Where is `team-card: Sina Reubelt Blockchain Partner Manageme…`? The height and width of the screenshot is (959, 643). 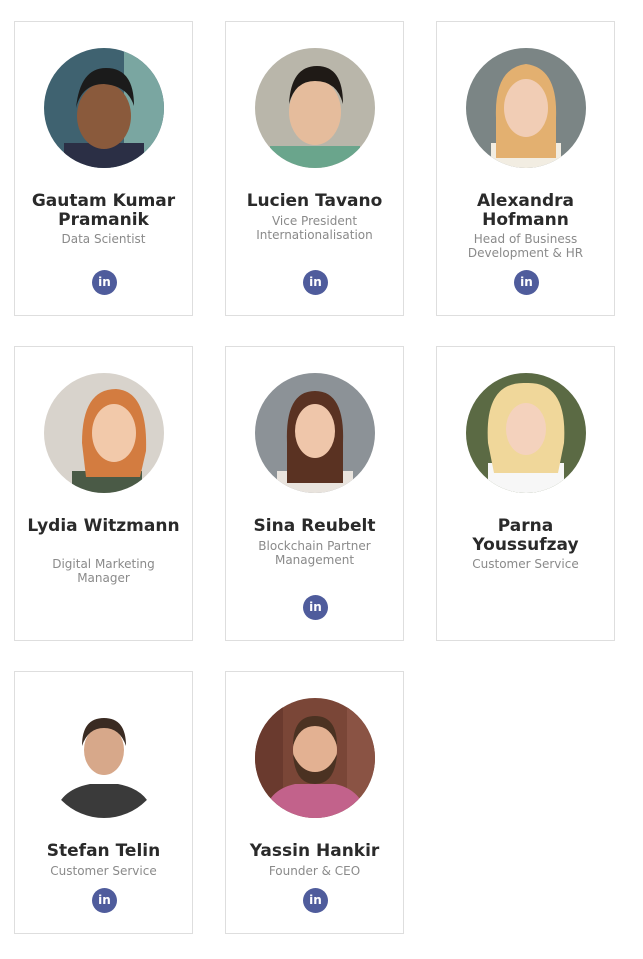 team-card: Sina Reubelt Blockchain Partner Manageme… is located at coordinates (314, 493).